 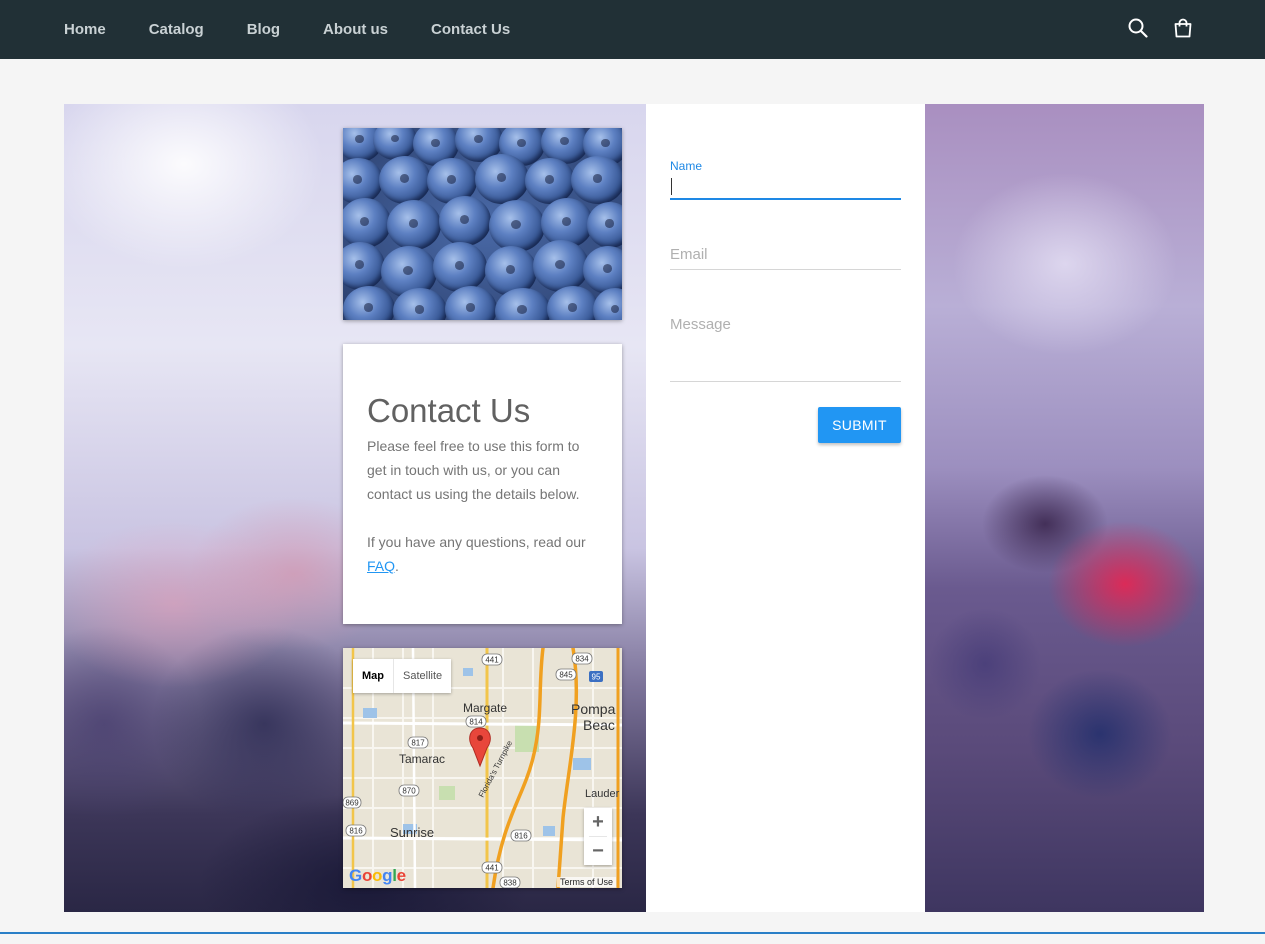 I want to click on map-type-toggle: Map Satellite, so click(x=402, y=676).